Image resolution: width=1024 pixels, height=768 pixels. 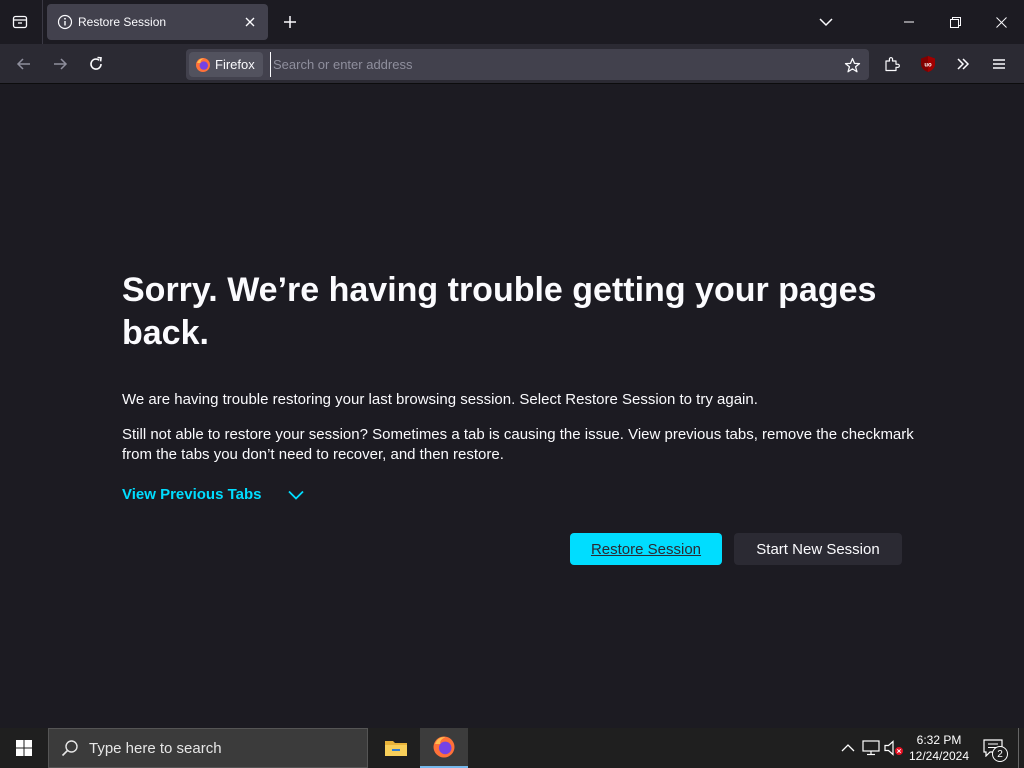 I want to click on taskbar-search-placeholder: Type here to search, so click(x=155, y=748).